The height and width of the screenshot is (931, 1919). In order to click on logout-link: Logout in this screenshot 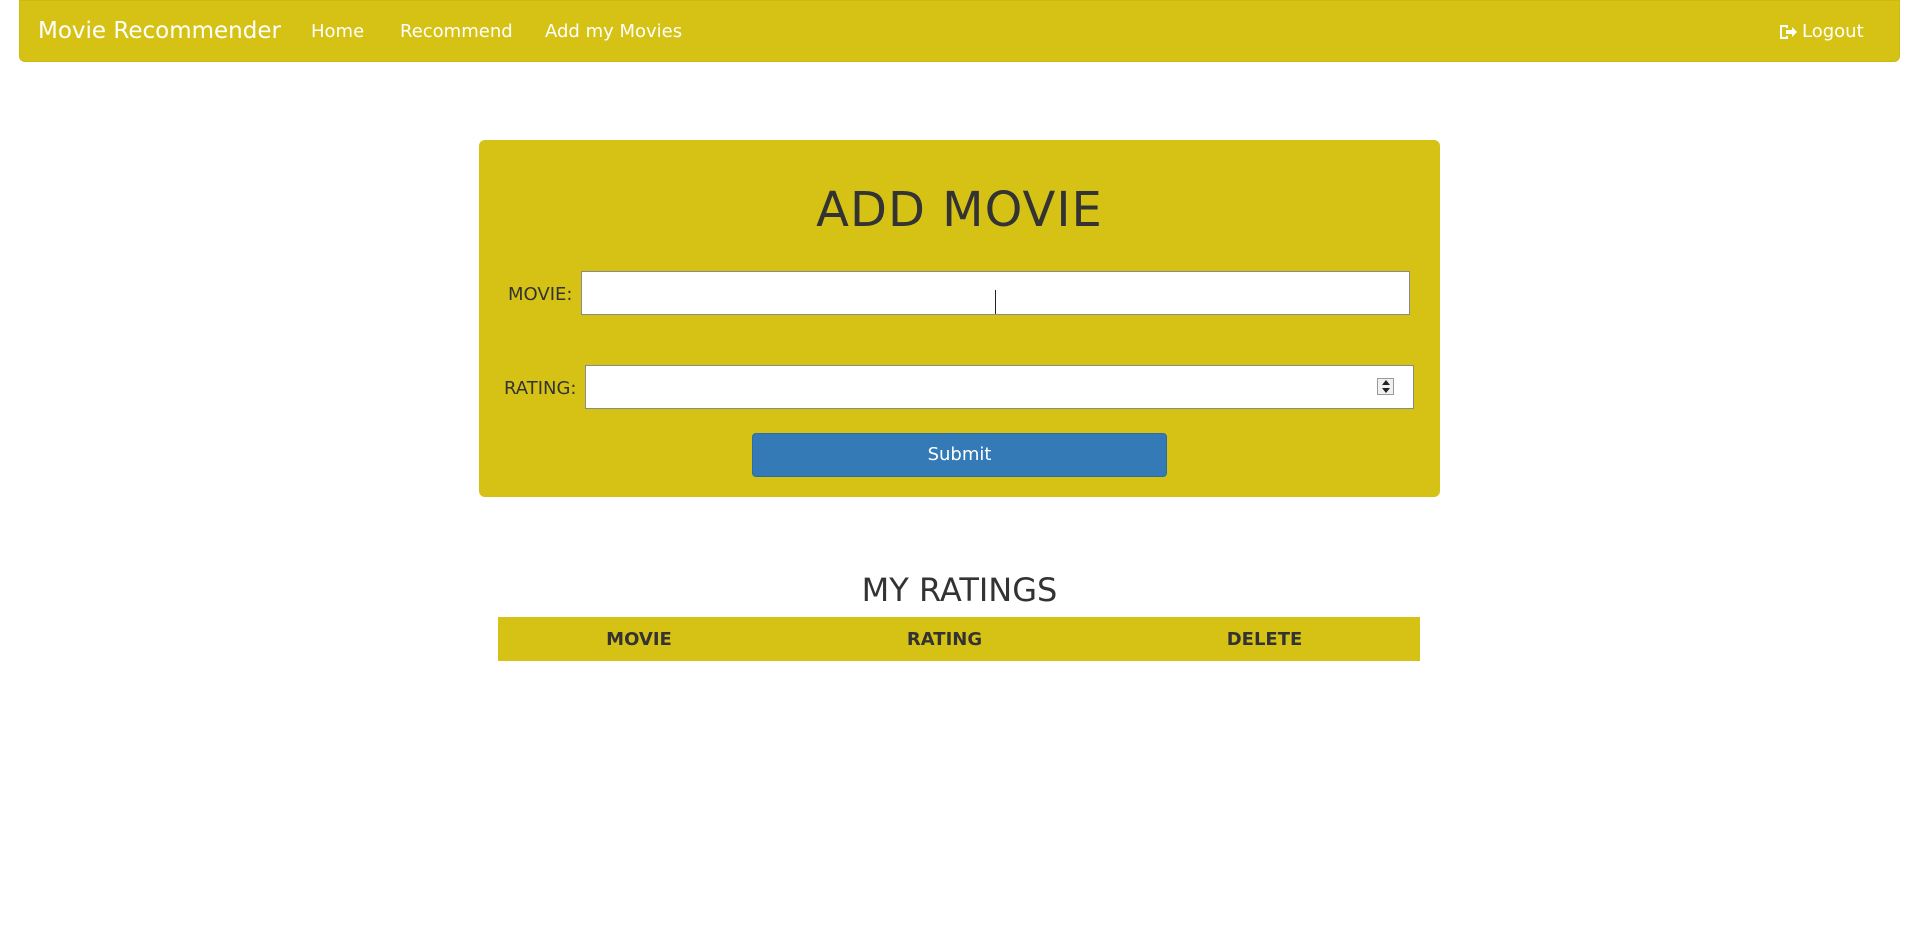, I will do `click(1821, 32)`.